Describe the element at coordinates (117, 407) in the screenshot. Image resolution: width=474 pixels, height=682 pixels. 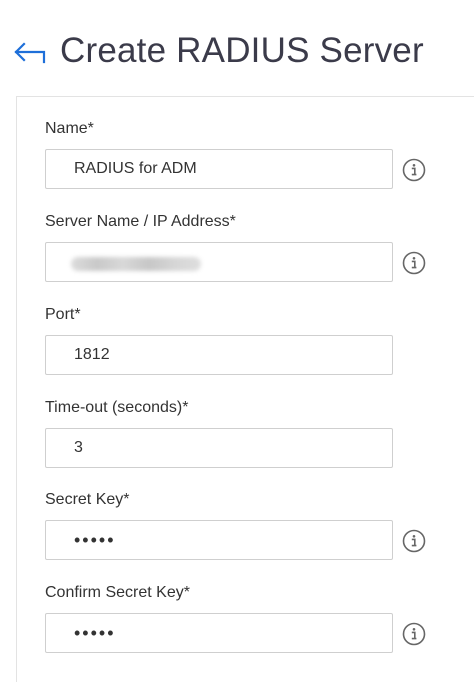
I see `timeout-label: Time-out (seconds)*` at that location.